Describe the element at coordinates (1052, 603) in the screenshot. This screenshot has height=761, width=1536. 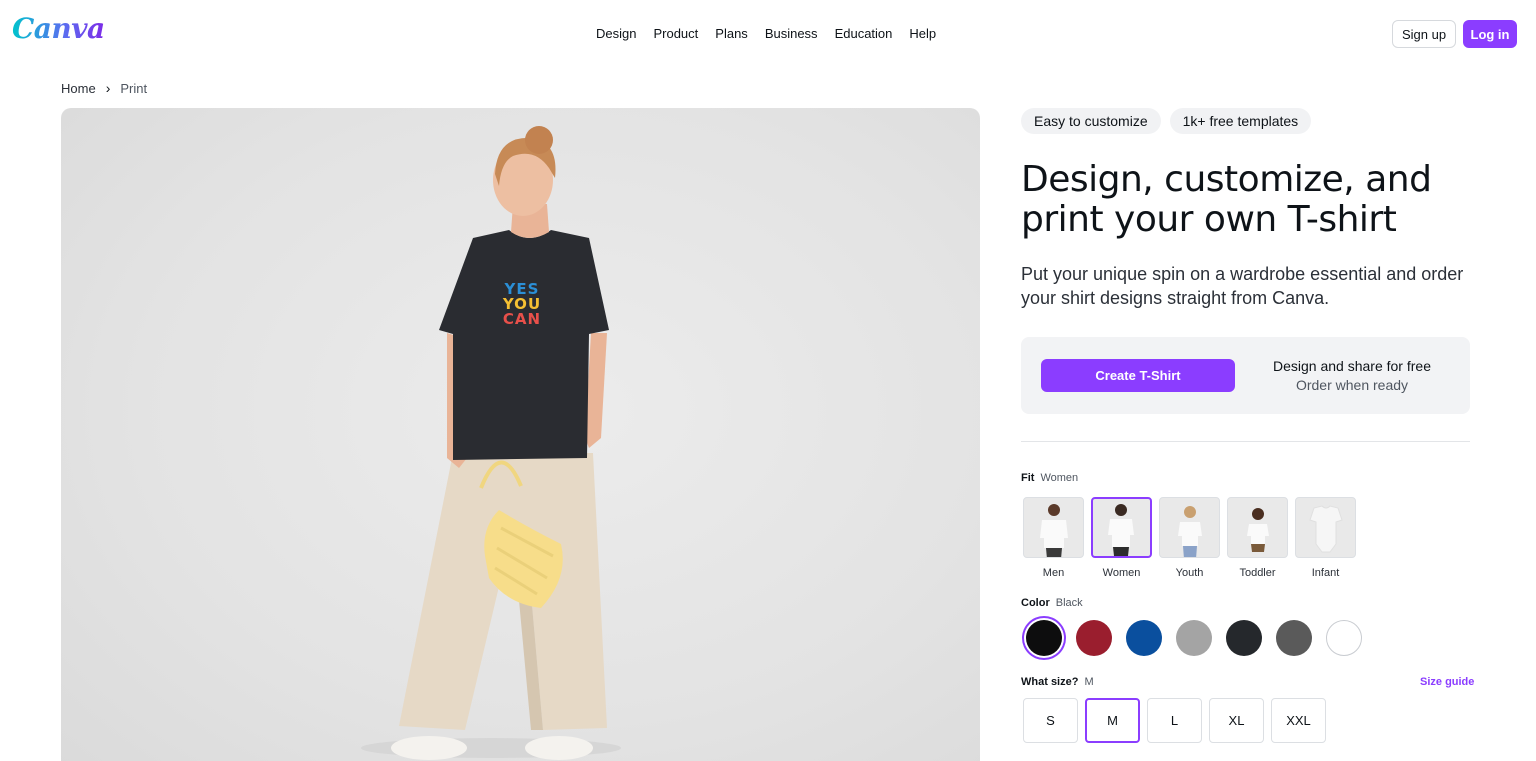
I see `color-label-row: Color Black` at that location.